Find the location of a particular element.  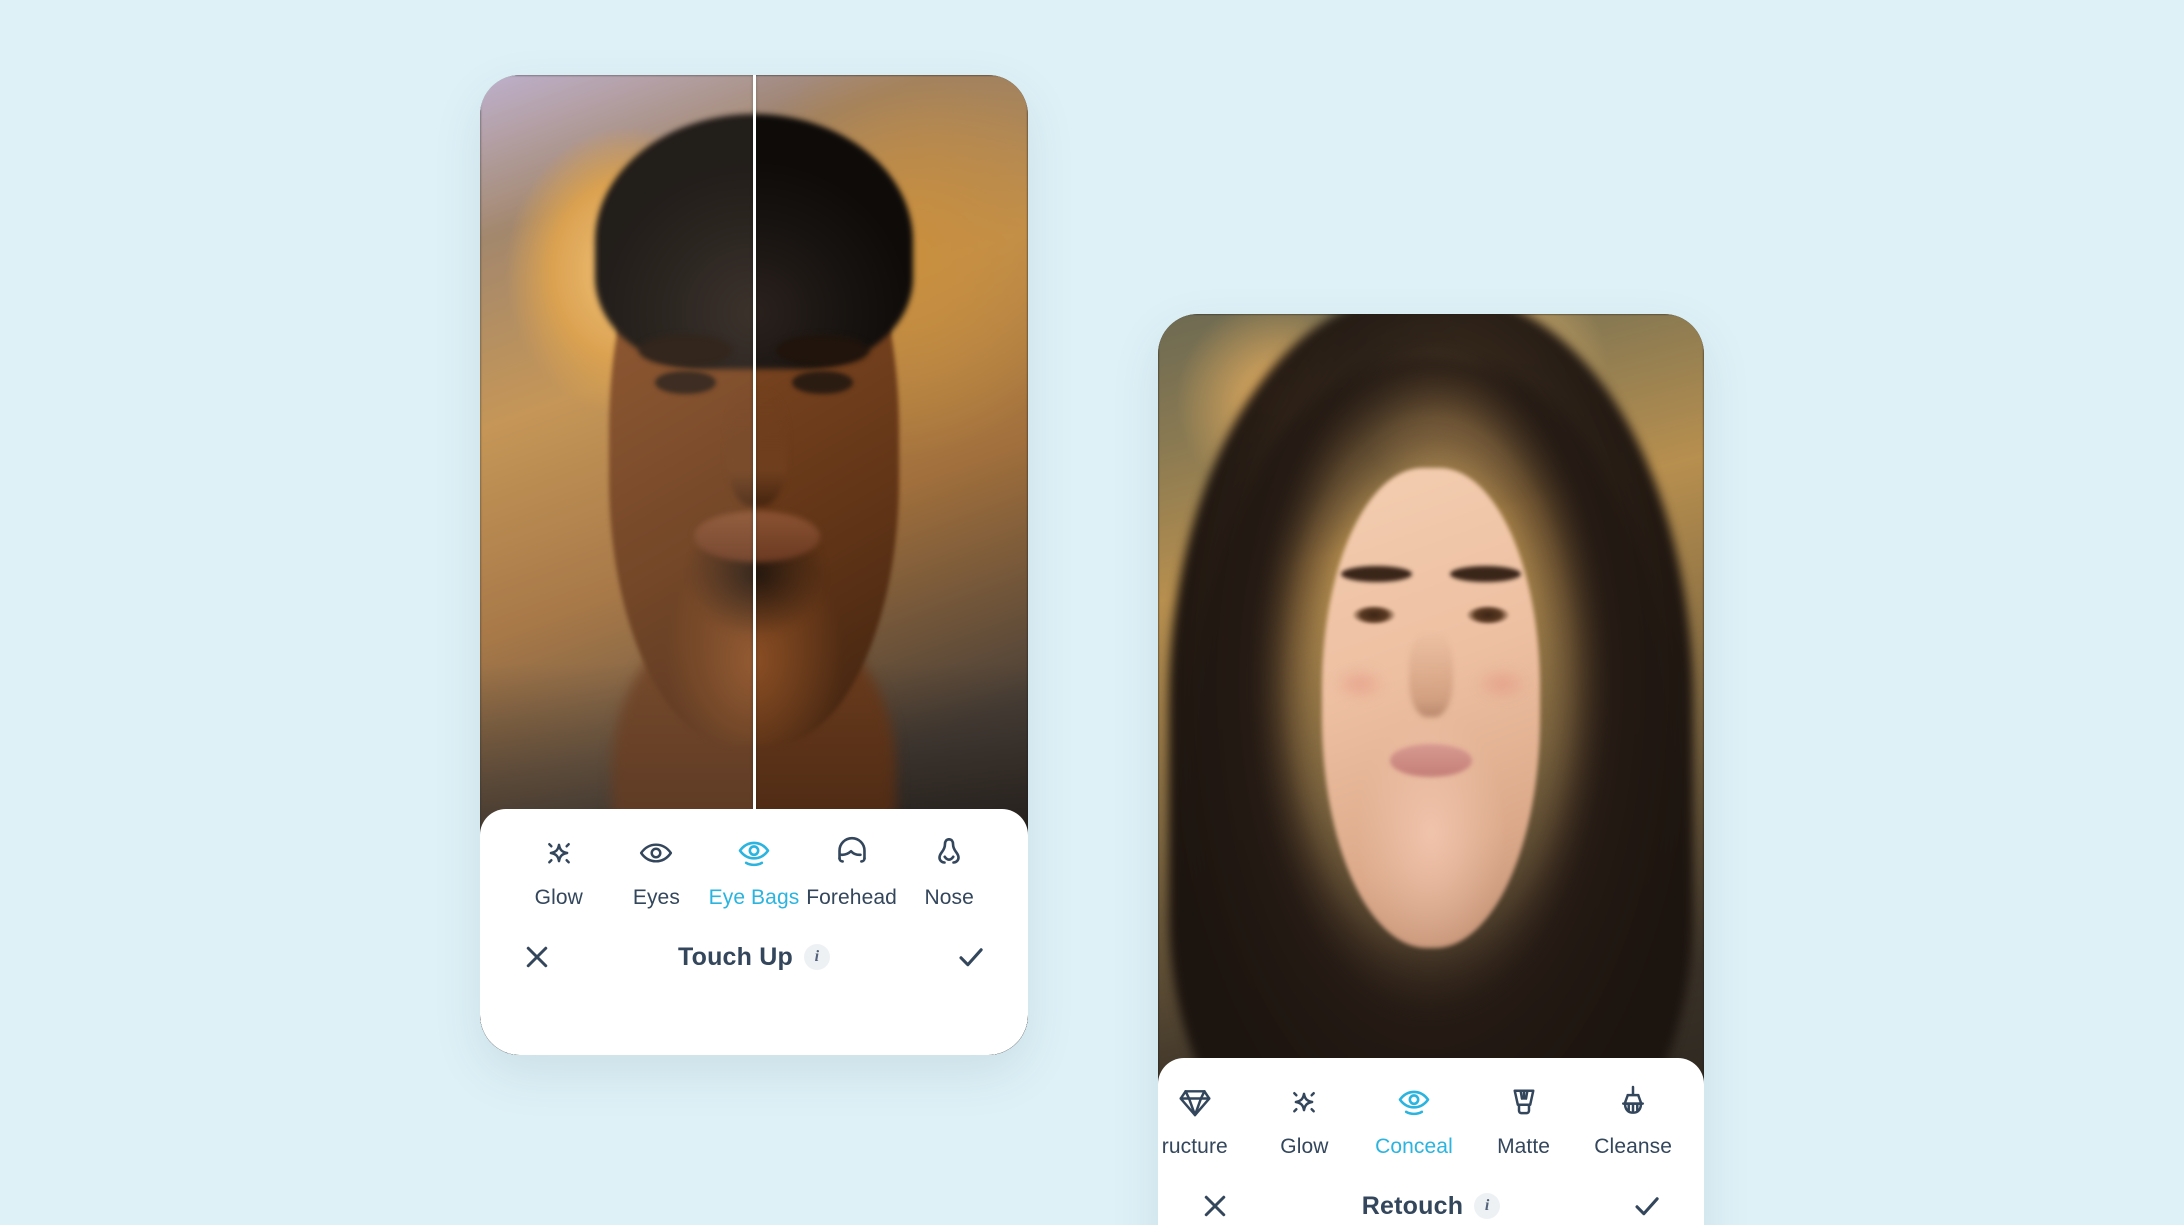

page-title: Retouch is located at coordinates (1412, 1205).